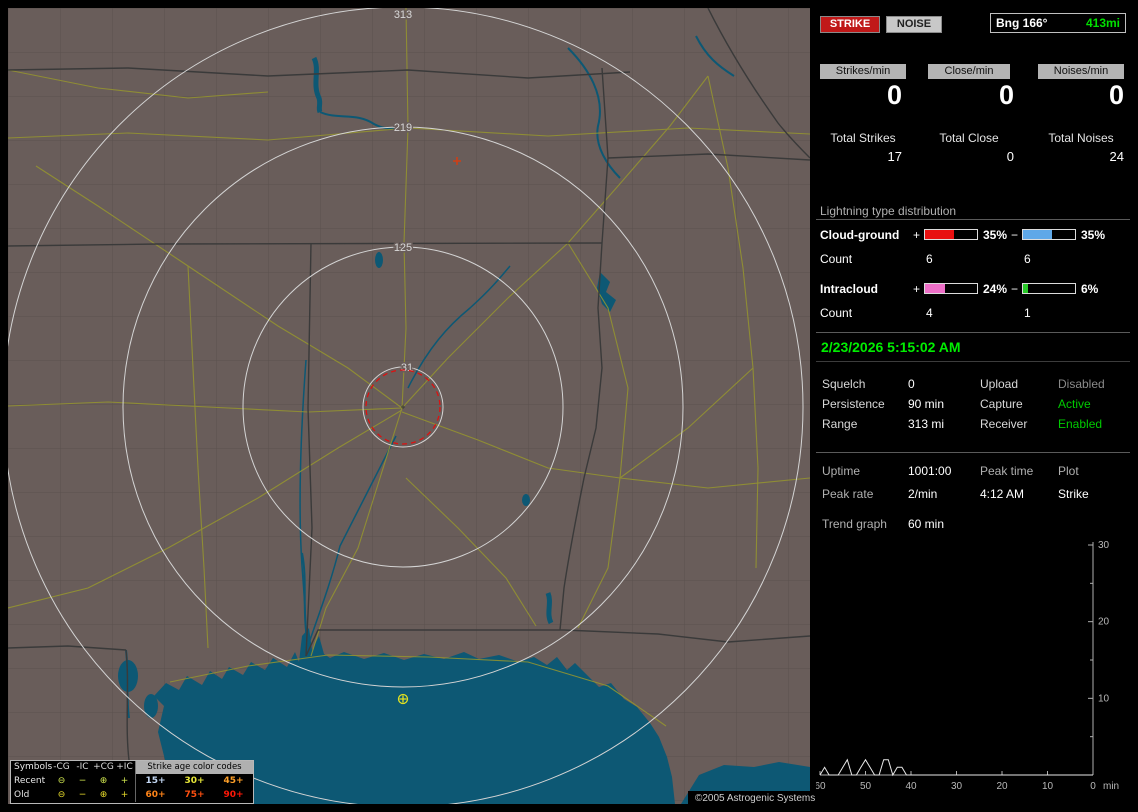 This screenshot has width=1138, height=812. Describe the element at coordinates (926, 424) in the screenshot. I see `range-value: 313 mi` at that location.